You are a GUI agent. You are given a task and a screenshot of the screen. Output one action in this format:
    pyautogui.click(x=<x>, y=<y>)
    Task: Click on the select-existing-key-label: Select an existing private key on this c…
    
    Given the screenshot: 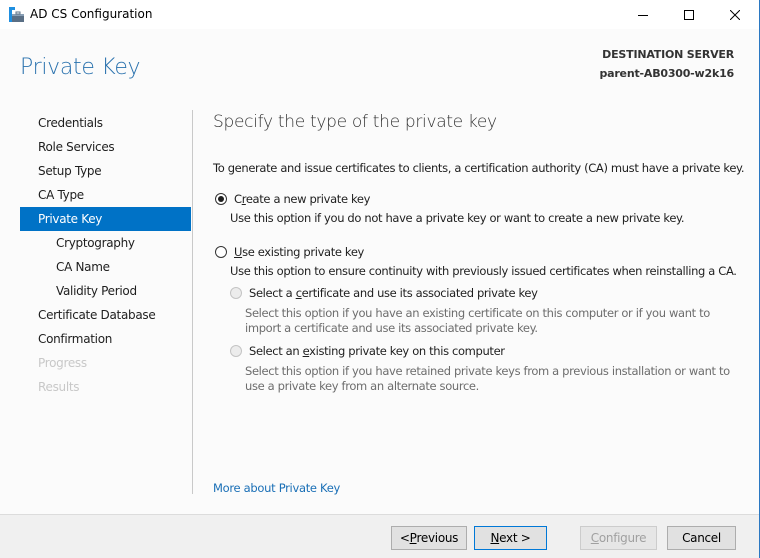 What is the action you would take?
    pyautogui.click(x=377, y=351)
    